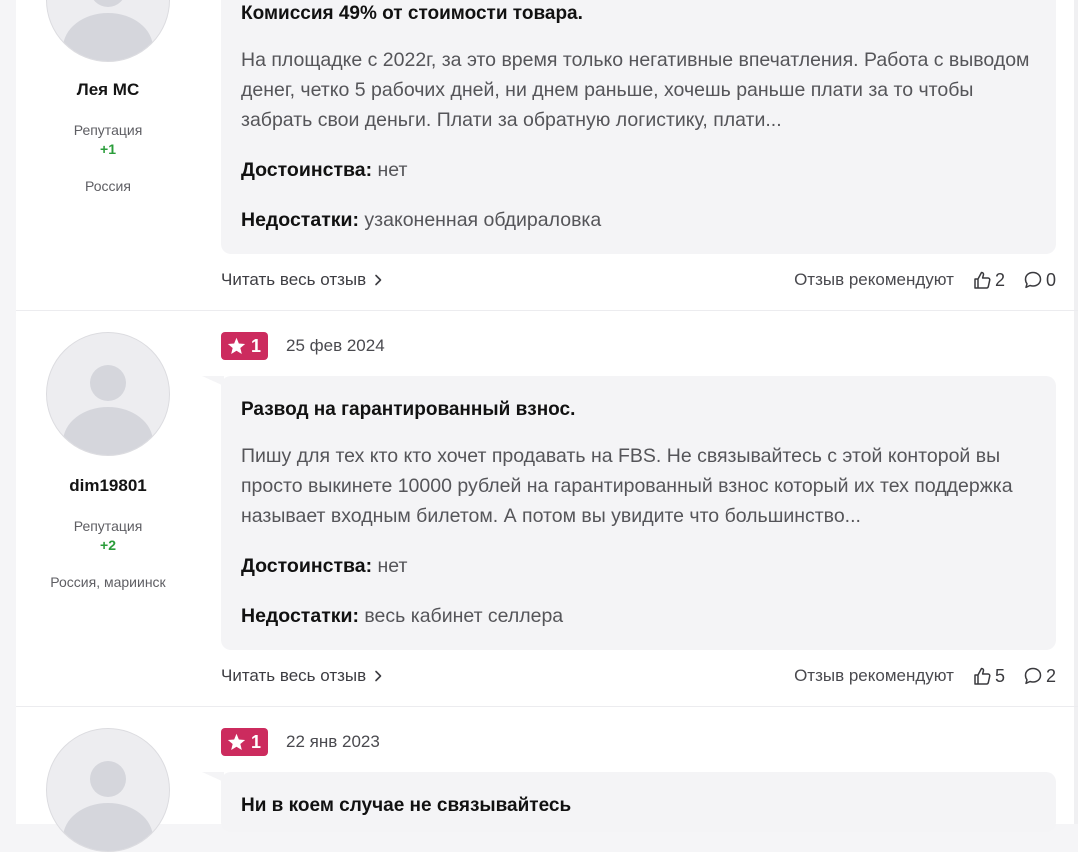 The width and height of the screenshot is (1078, 852). I want to click on likes-count: 2, so click(999, 279).